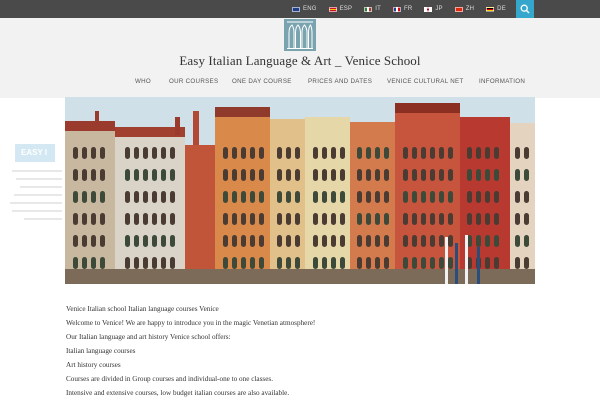 The image size is (600, 400). What do you see at coordinates (143, 81) in the screenshot?
I see `nav-item-who: WHO` at bounding box center [143, 81].